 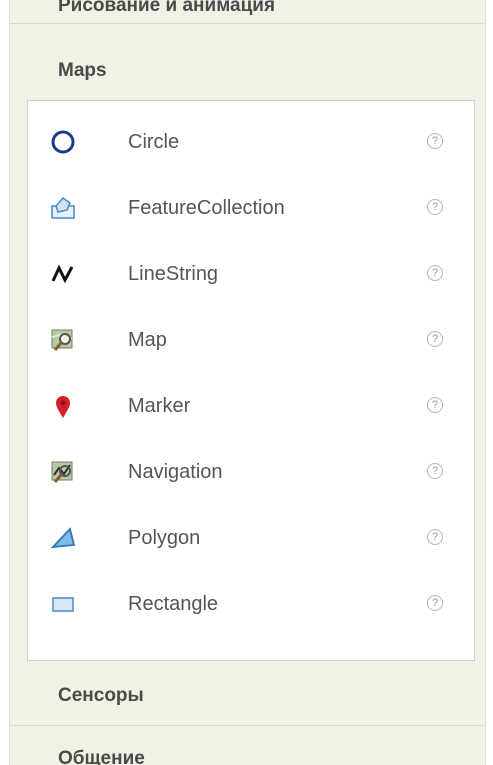 What do you see at coordinates (101, 695) in the screenshot?
I see `category-label: Сенсоры` at bounding box center [101, 695].